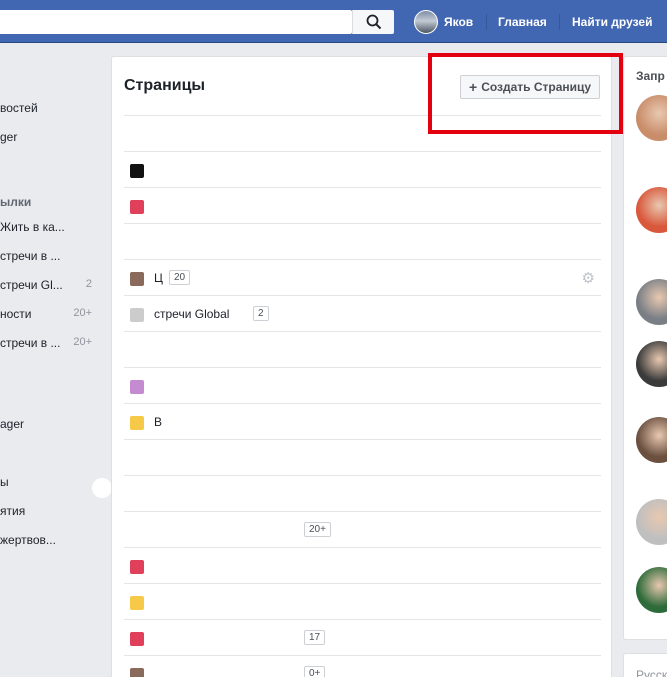 The image size is (667, 677). What do you see at coordinates (192, 314) in the screenshot?
I see `page-name: стречи Global` at bounding box center [192, 314].